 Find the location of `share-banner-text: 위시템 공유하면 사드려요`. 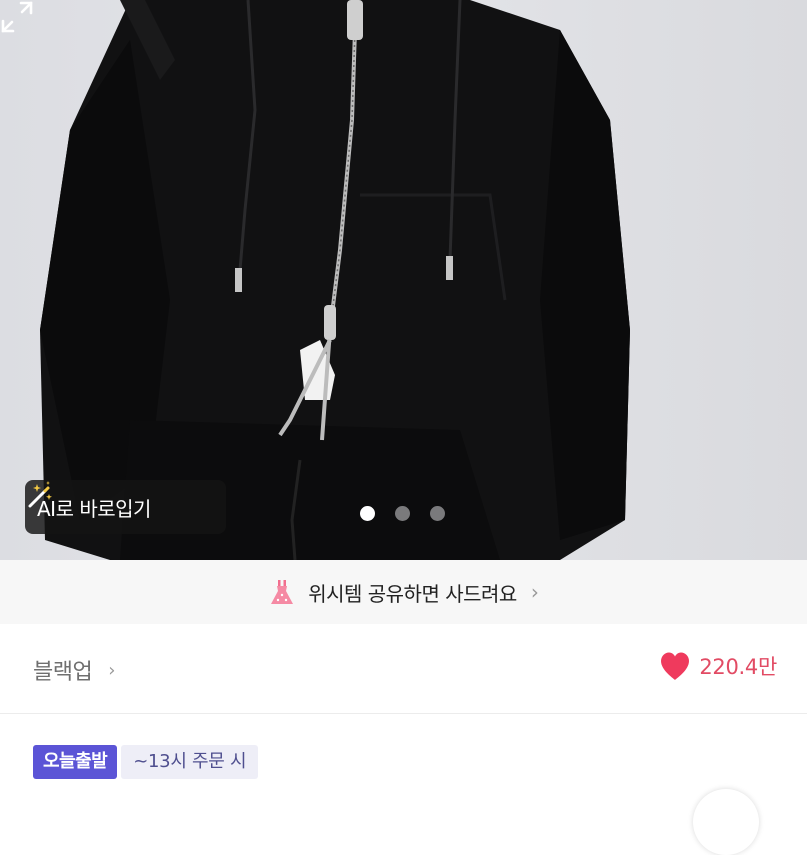

share-banner-text: 위시템 공유하면 사드려요 is located at coordinates (412, 593).